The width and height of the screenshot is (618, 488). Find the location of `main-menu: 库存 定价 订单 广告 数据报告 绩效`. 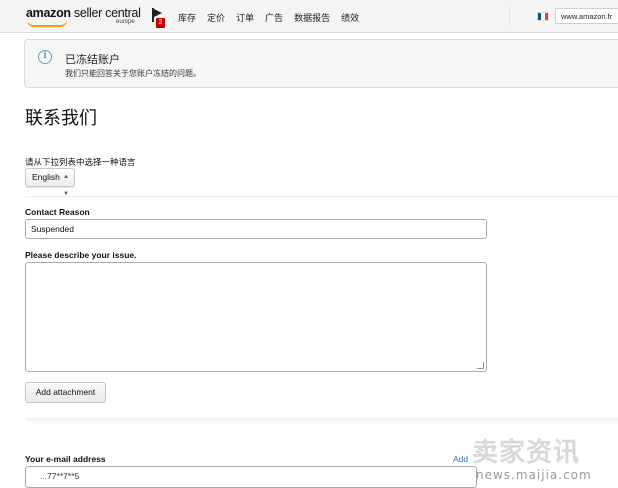

main-menu: 库存 定价 订单 广告 数据报告 绩效 is located at coordinates (274, 17).